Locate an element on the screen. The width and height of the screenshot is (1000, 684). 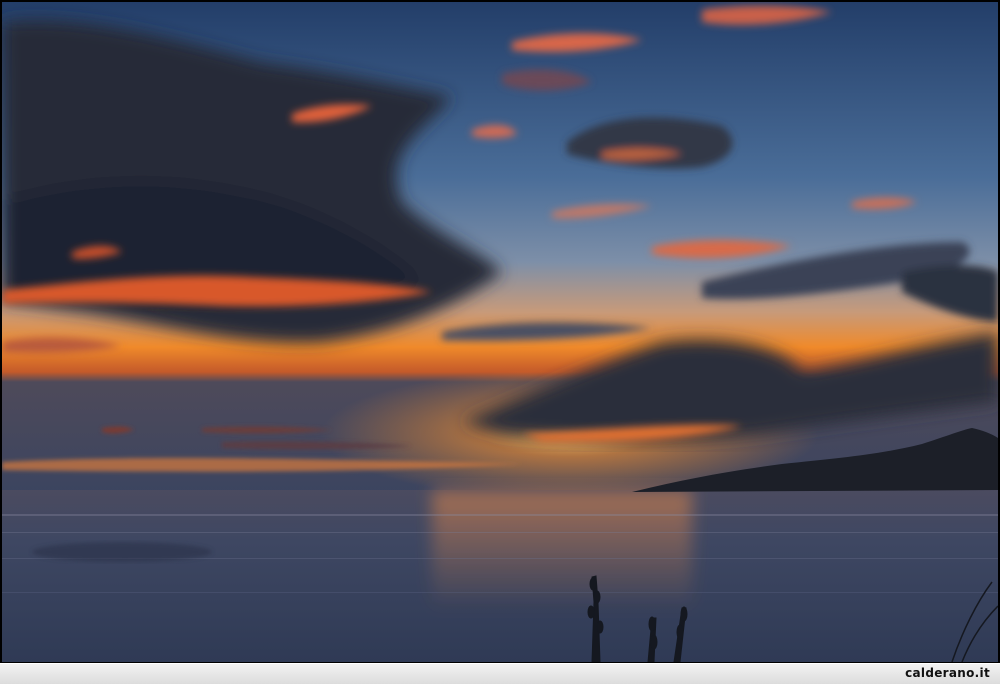
caption-bar: calderano.it is located at coordinates (500, 673).